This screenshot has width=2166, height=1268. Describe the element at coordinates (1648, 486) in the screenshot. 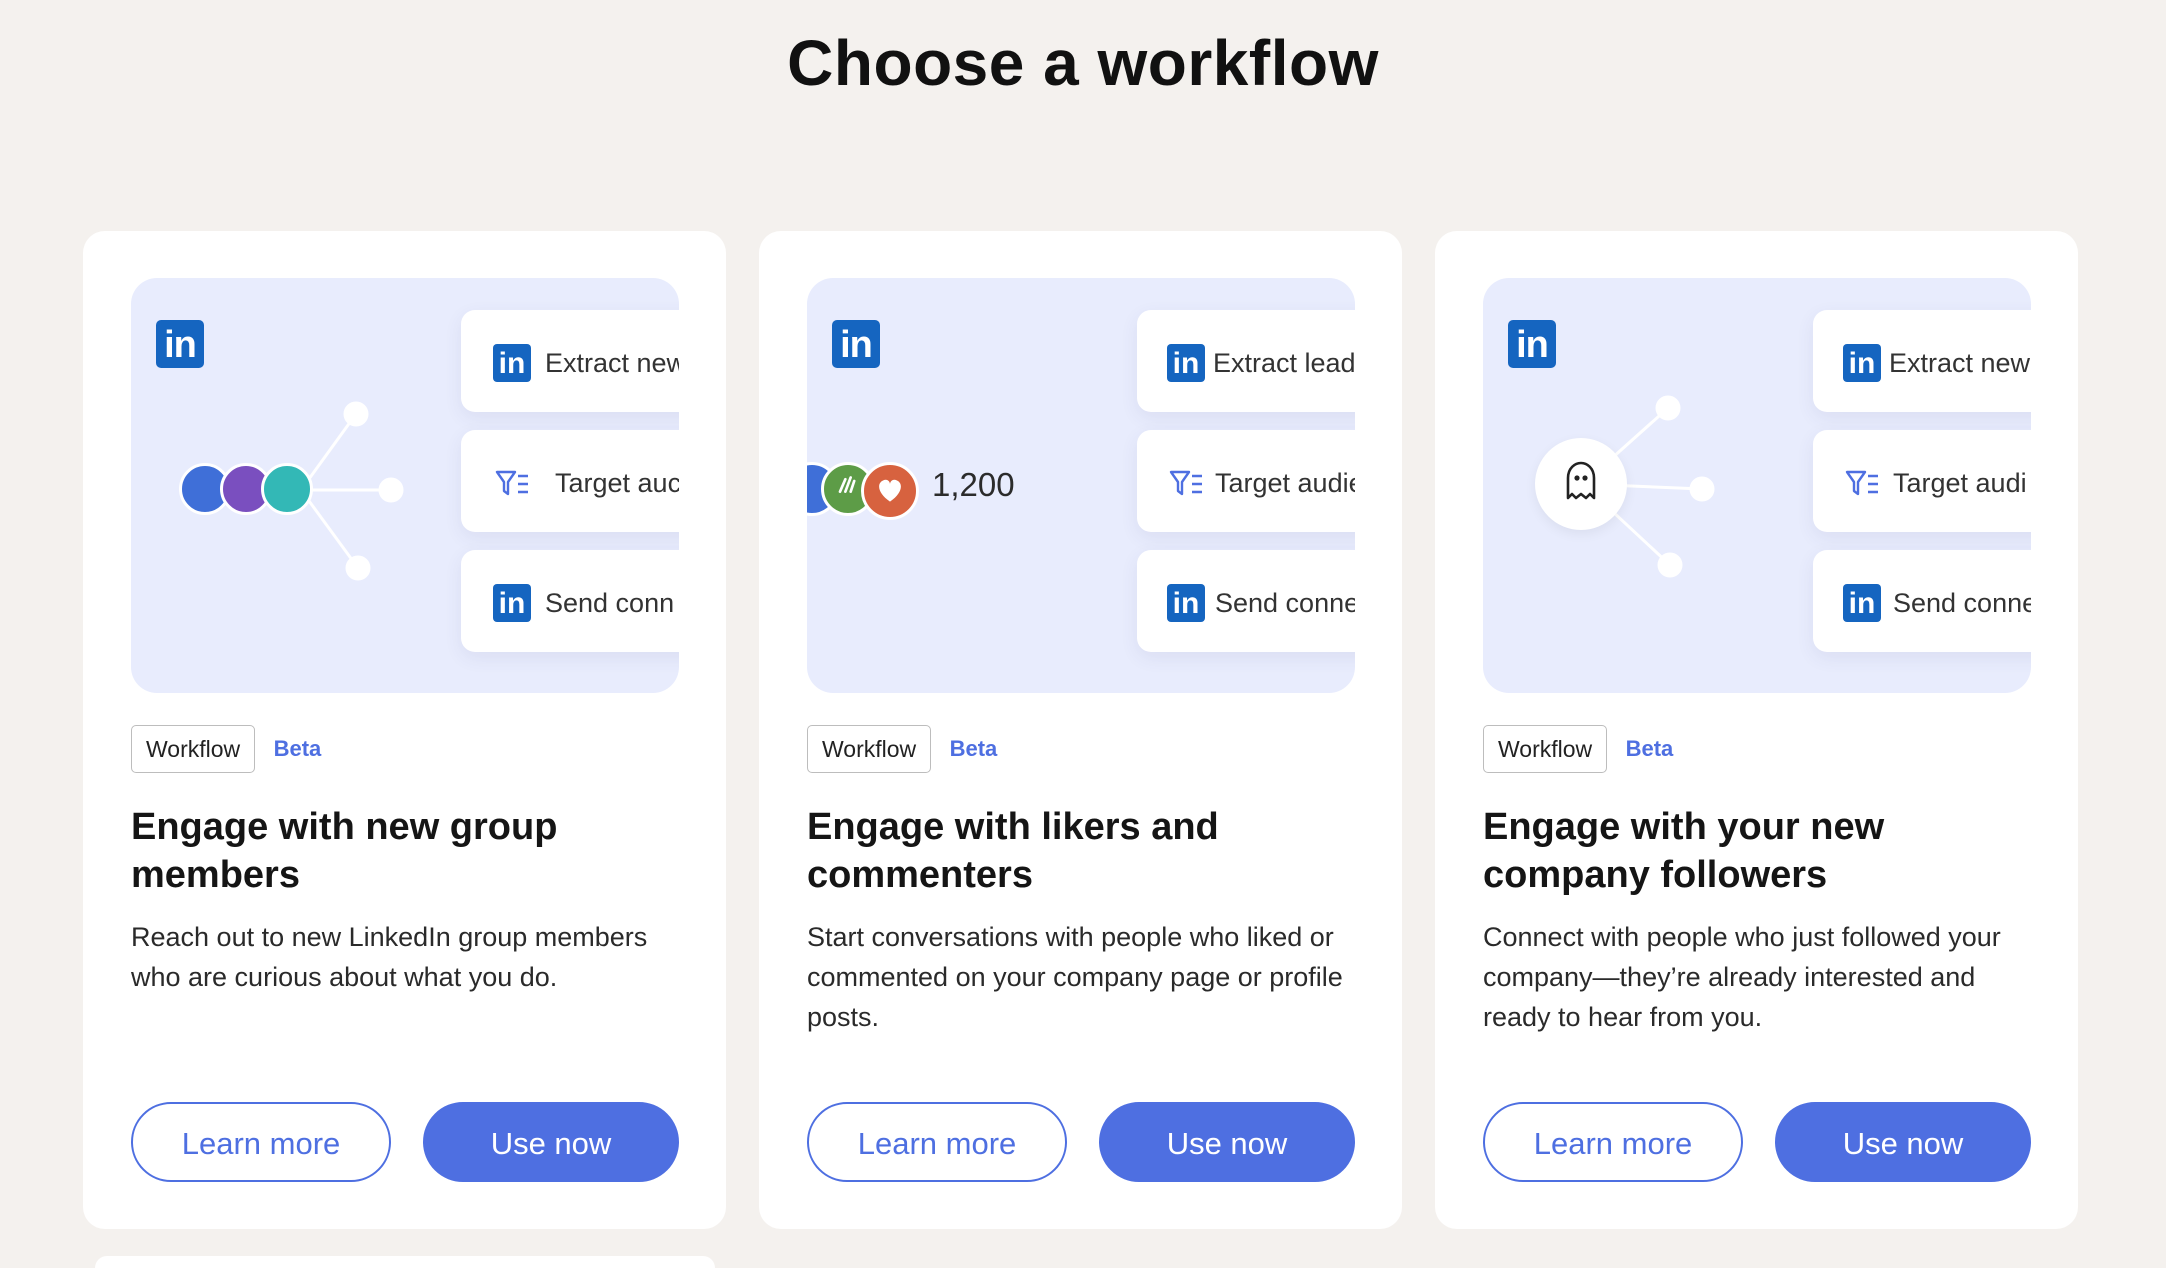

I see `connector-lines-icon` at that location.